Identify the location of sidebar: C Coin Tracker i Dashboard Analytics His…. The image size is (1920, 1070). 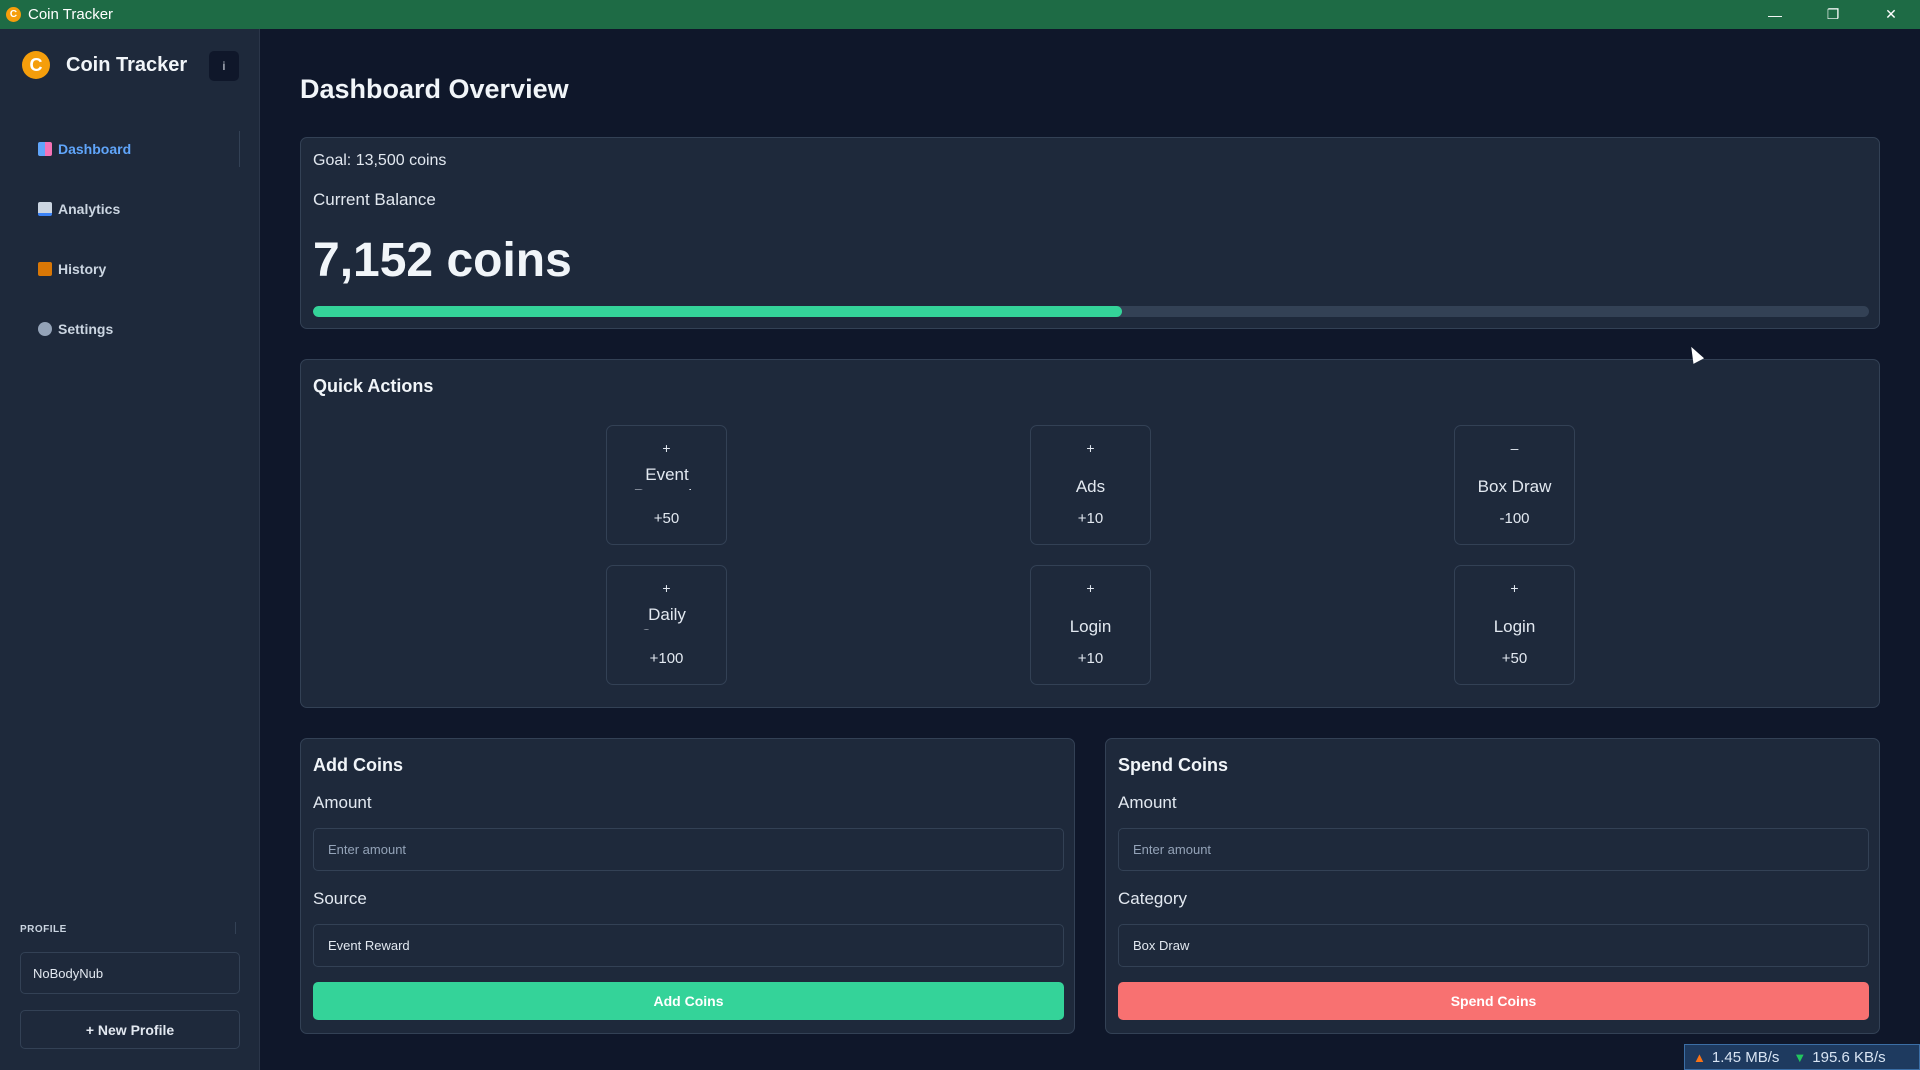
(130, 549).